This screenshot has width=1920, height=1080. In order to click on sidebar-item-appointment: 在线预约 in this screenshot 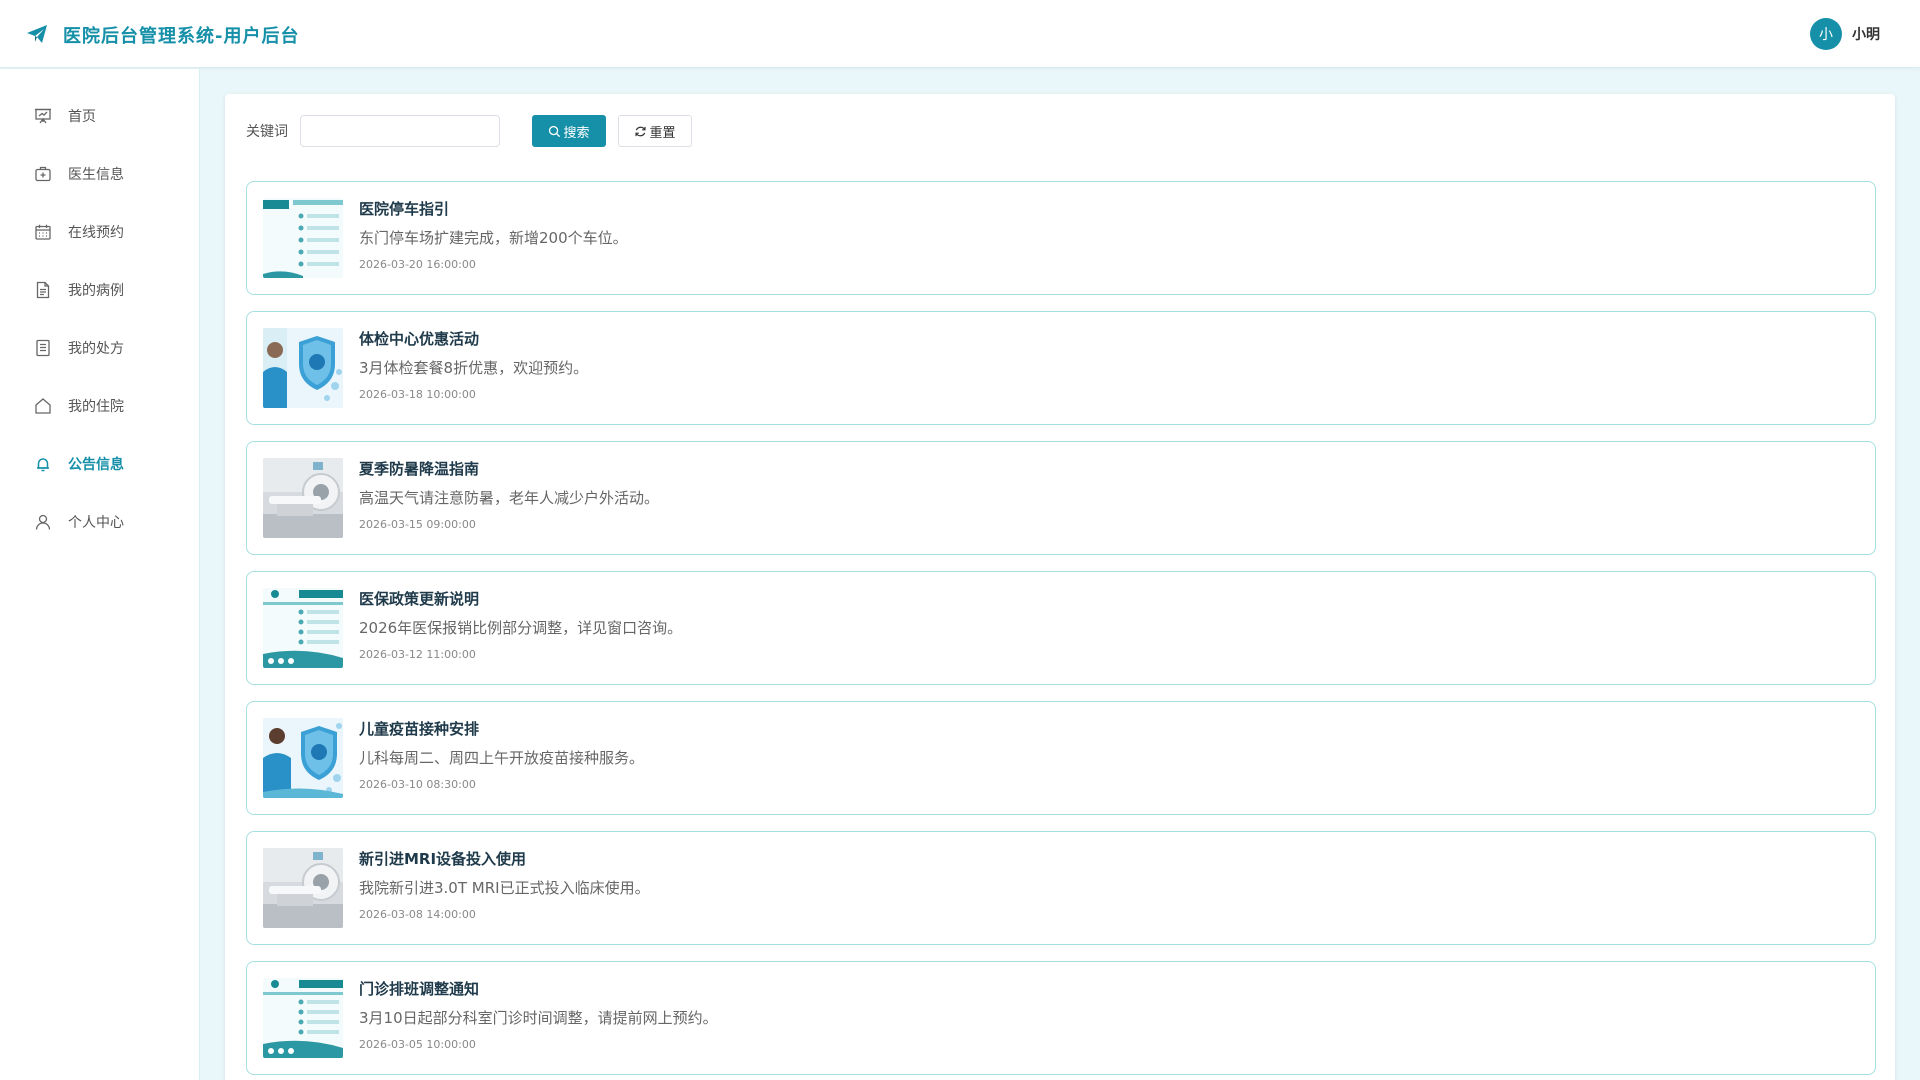, I will do `click(99, 232)`.